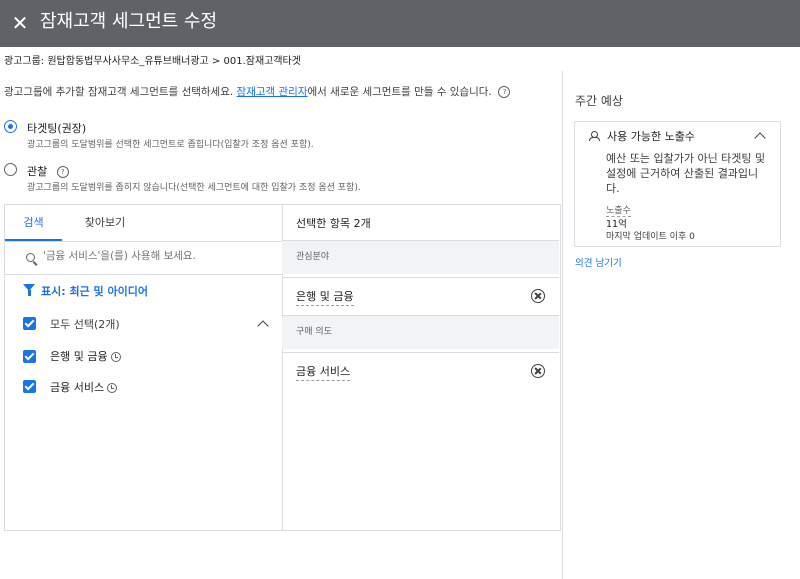  Describe the element at coordinates (37, 171) in the screenshot. I see `observation-label-text: 관찰` at that location.